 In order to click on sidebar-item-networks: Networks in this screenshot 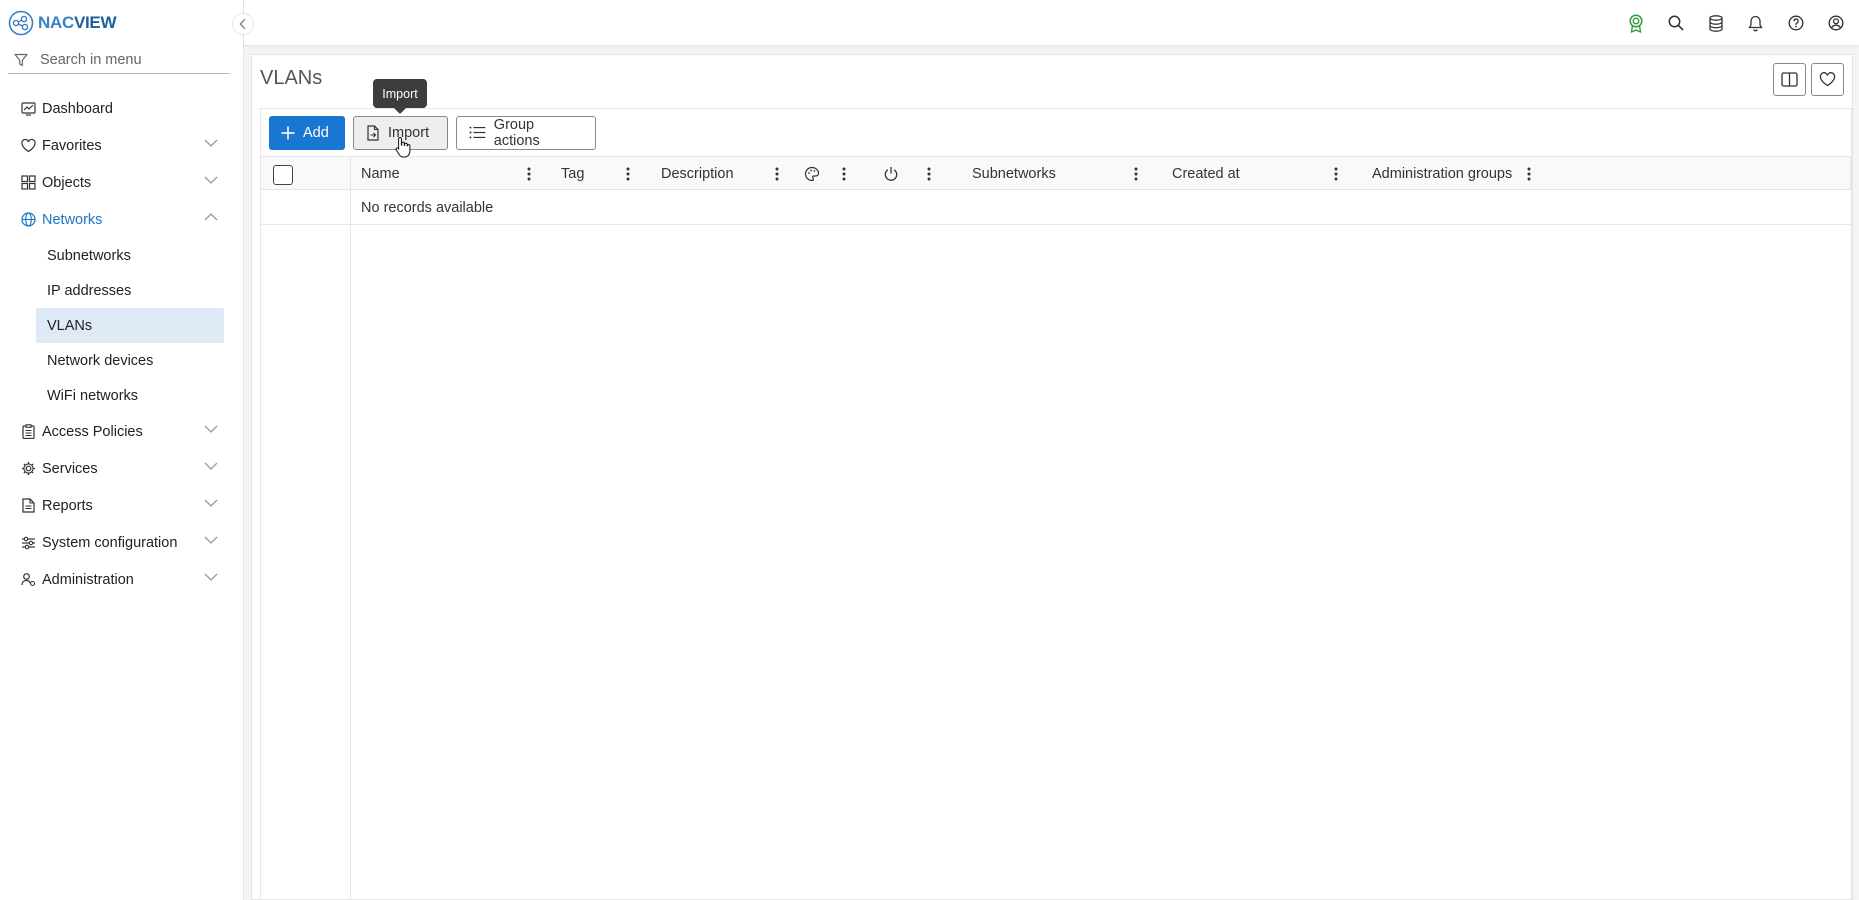, I will do `click(122, 219)`.